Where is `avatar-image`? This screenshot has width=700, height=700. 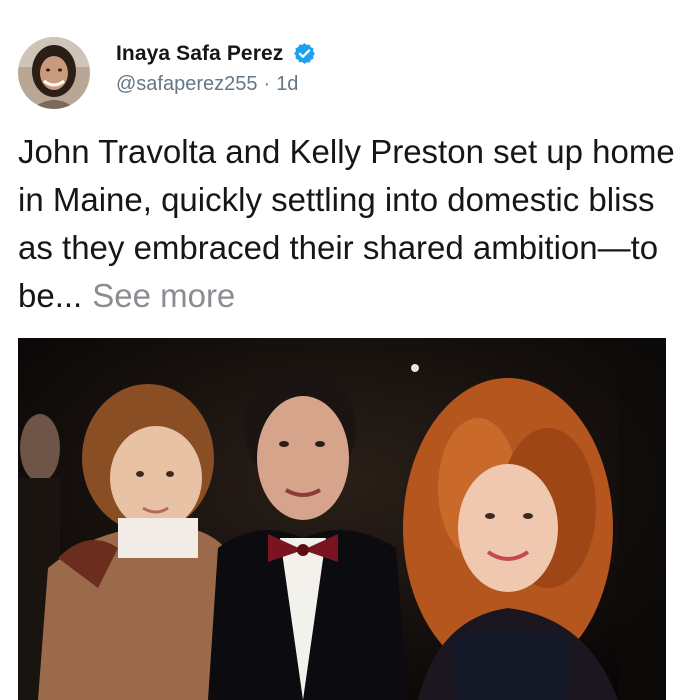 avatar-image is located at coordinates (54, 73).